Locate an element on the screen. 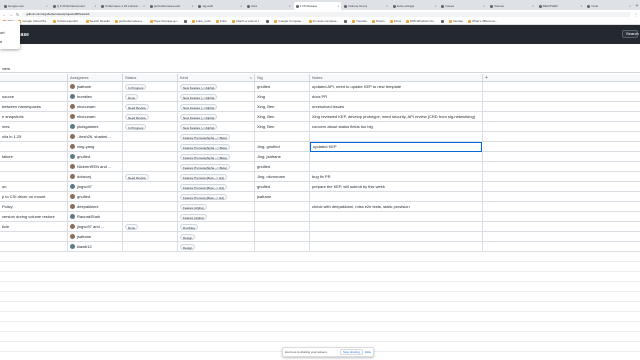 This screenshot has width=640, height=360. browser-tab: Google.com × is located at coordinates (26, 6).